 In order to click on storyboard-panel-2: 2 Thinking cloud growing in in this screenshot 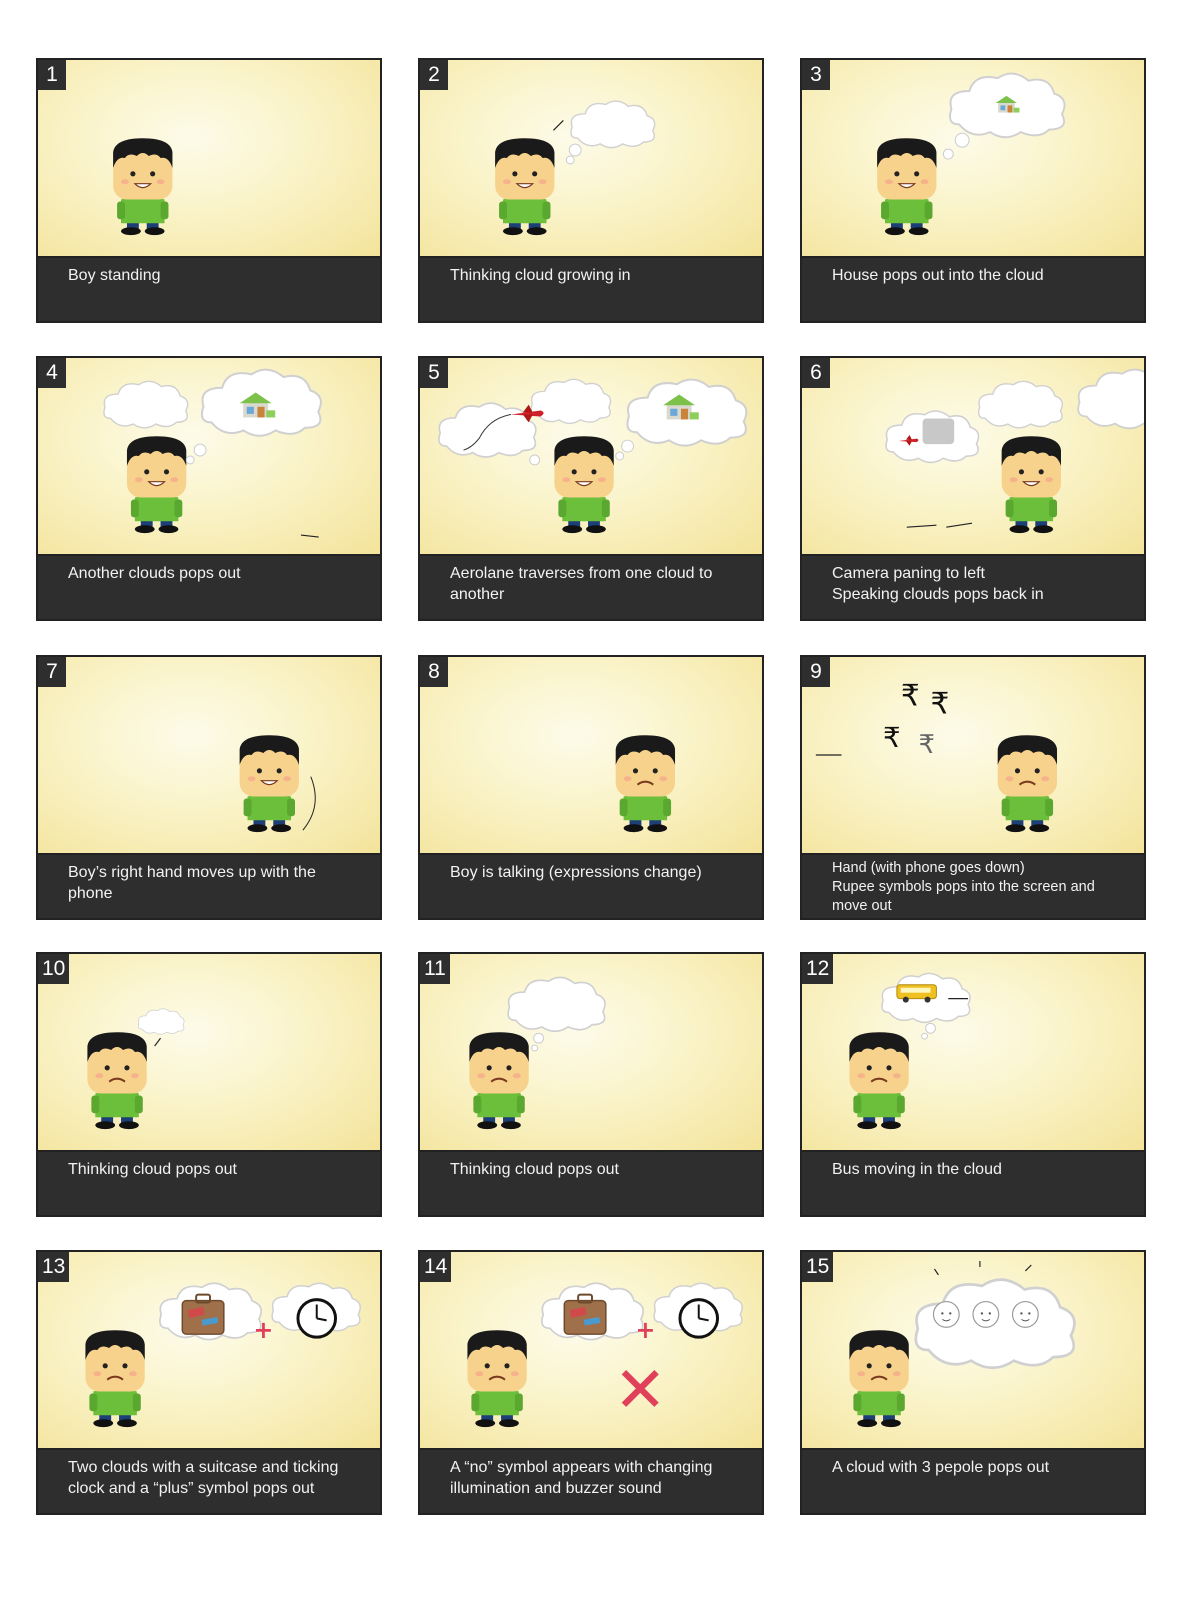, I will do `click(591, 190)`.